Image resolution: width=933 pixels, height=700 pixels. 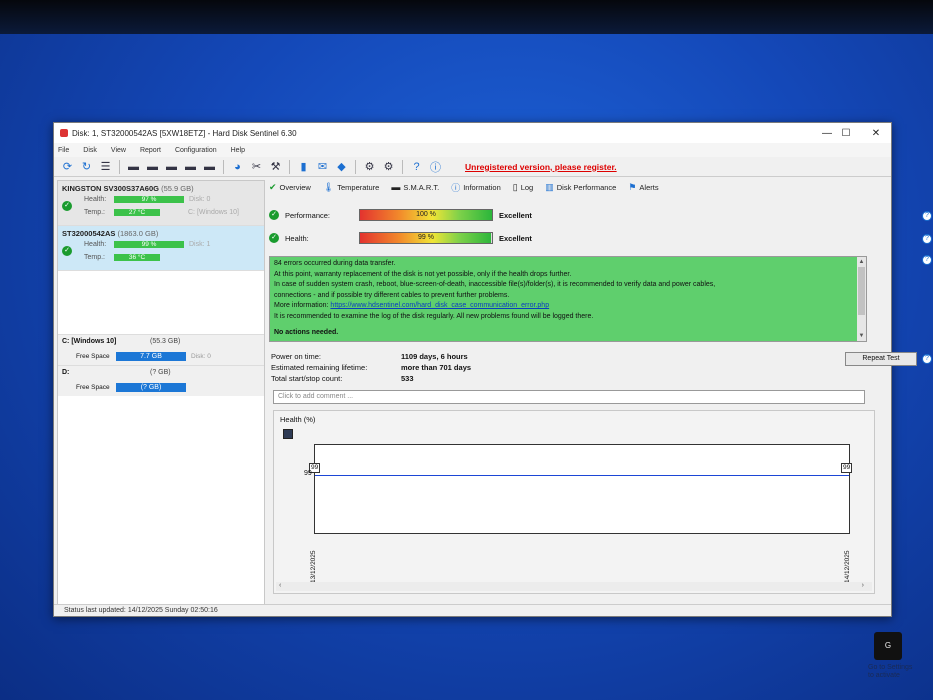 I want to click on health-bar: 97 %, so click(x=149, y=199).